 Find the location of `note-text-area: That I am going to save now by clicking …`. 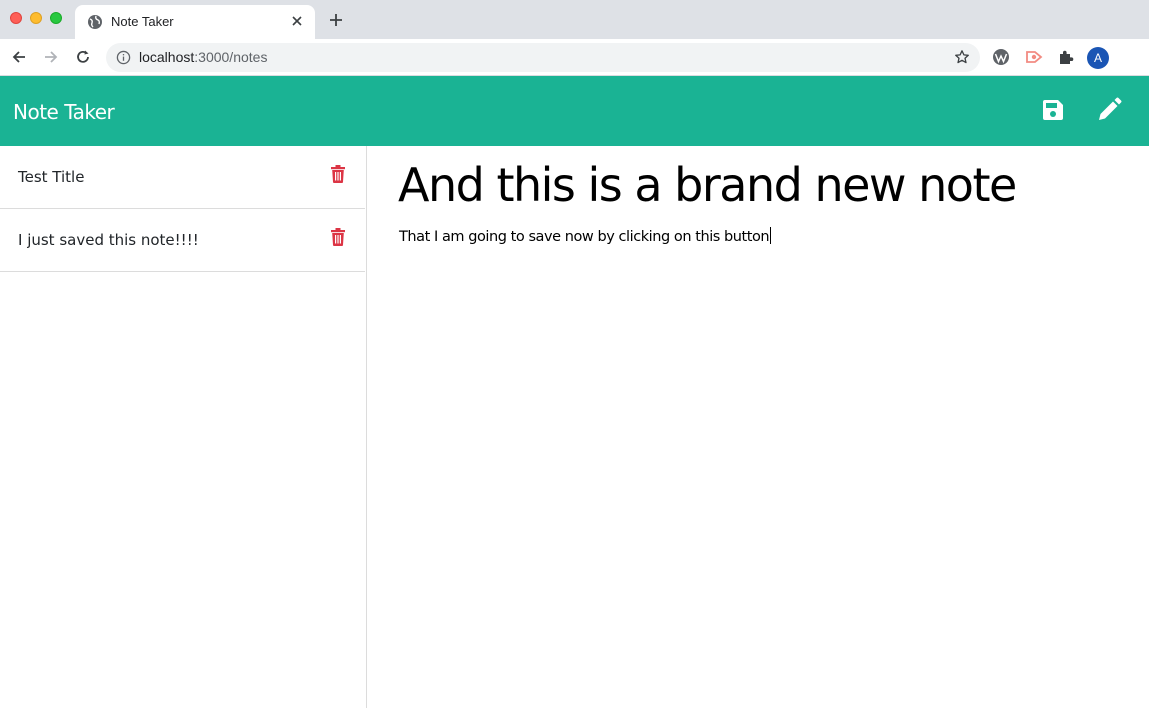

note-text-area: That I am going to save now by clicking … is located at coordinates (585, 236).